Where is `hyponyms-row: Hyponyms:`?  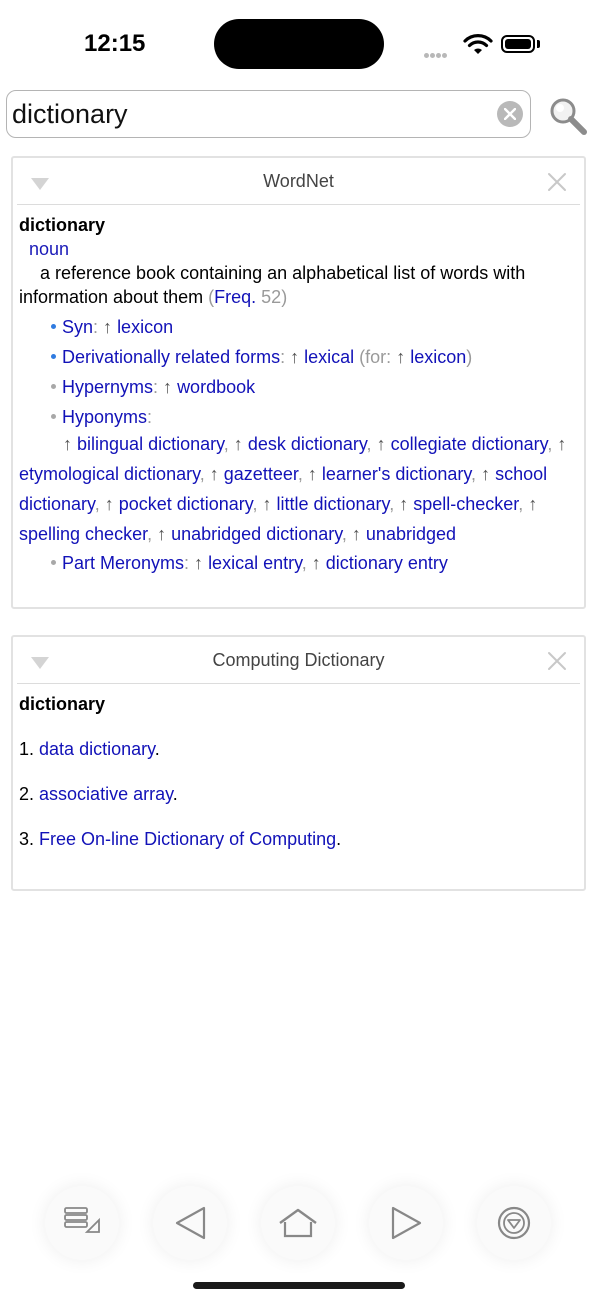 hyponyms-row: Hyponyms: is located at coordinates (298, 417).